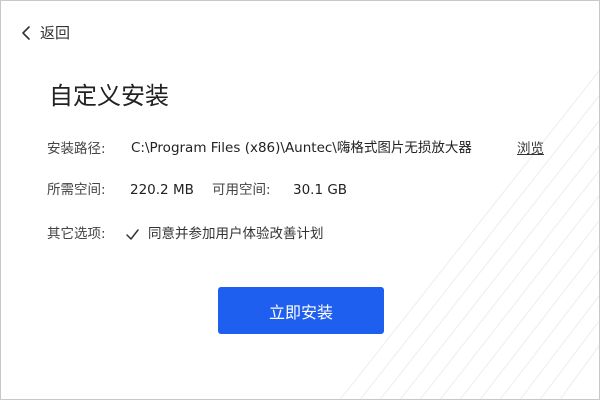 Image resolution: width=600 pixels, height=400 pixels. I want to click on required-space-row: 所需空间:, so click(76, 190).